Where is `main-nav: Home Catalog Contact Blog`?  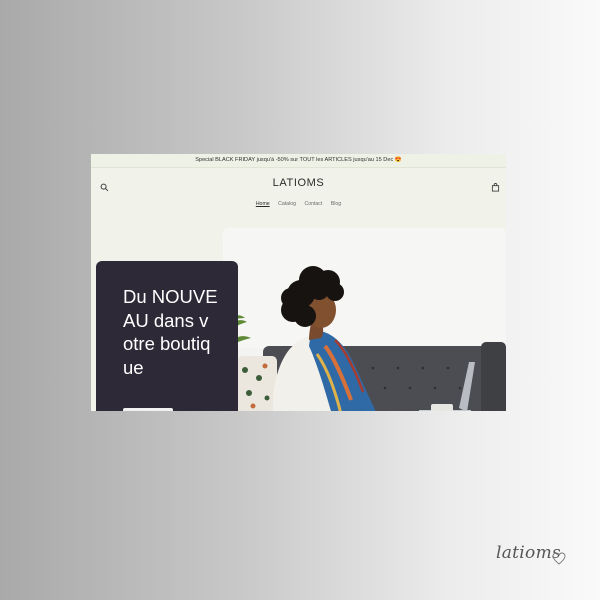 main-nav: Home Catalog Contact Blog is located at coordinates (298, 204).